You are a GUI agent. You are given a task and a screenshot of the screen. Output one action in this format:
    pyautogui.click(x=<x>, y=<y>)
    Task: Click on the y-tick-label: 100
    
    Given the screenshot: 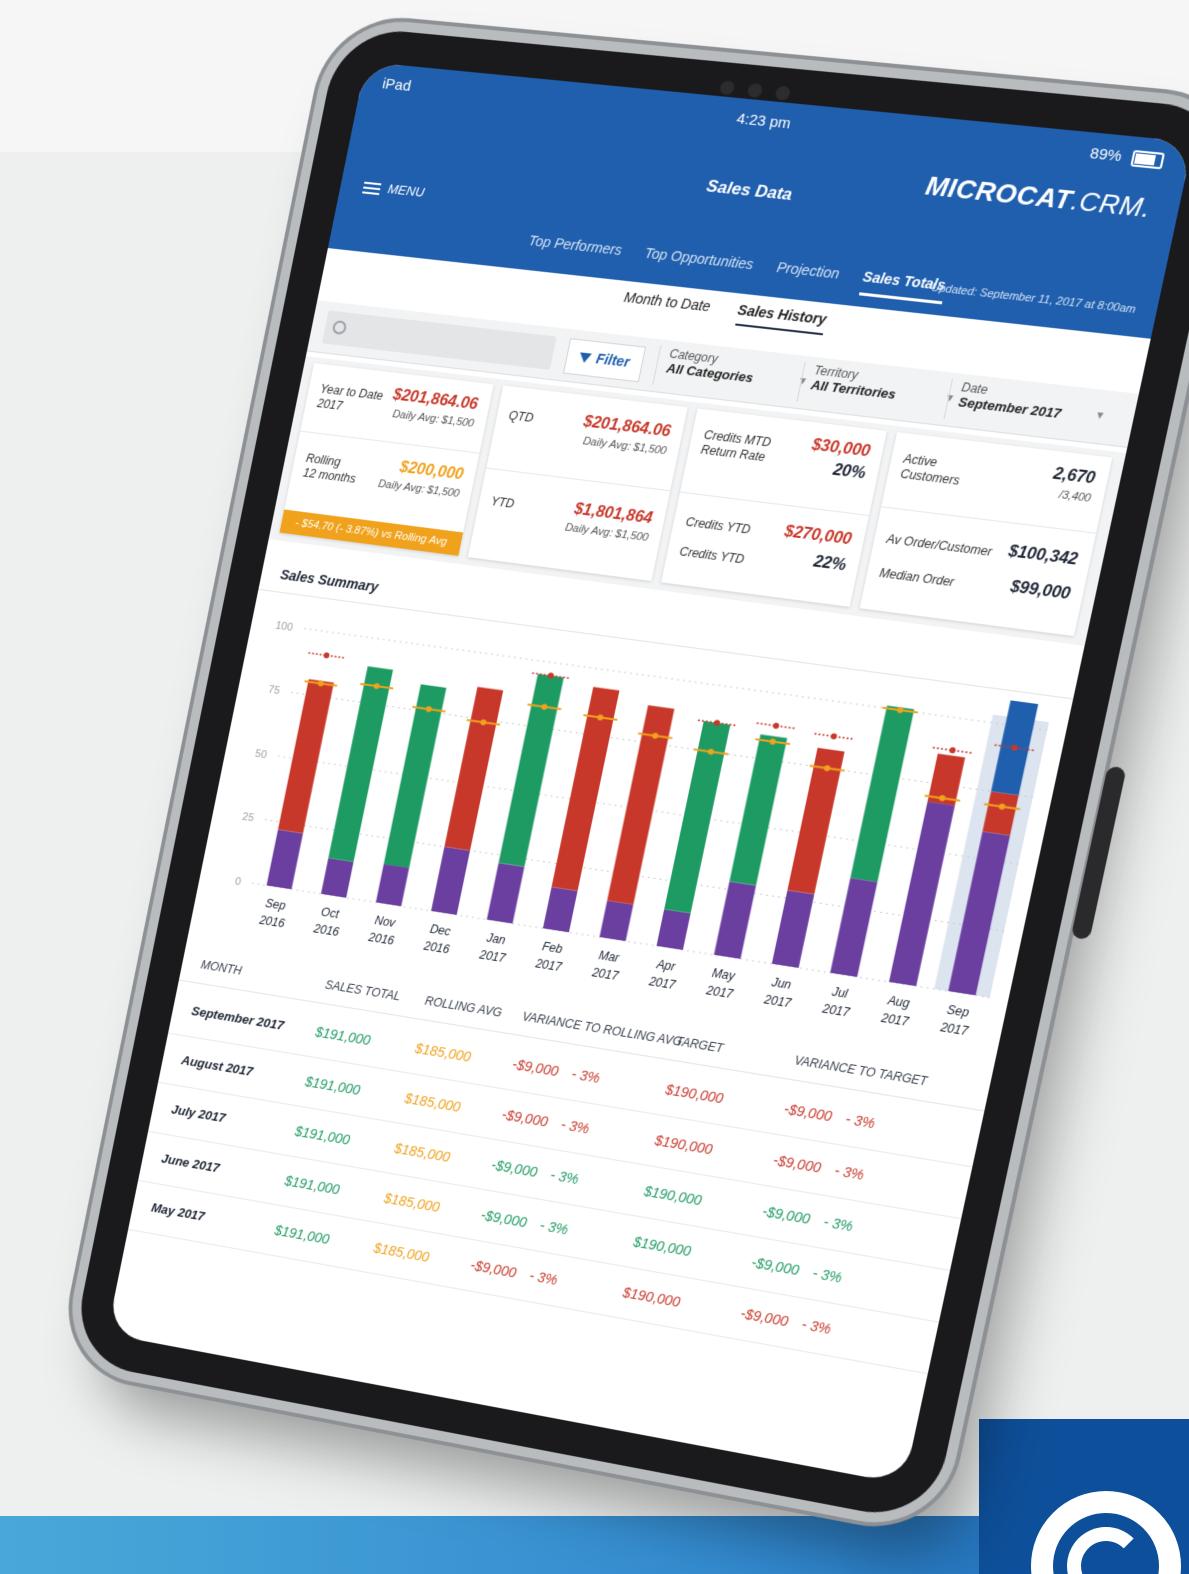 What is the action you would take?
    pyautogui.click(x=283, y=627)
    